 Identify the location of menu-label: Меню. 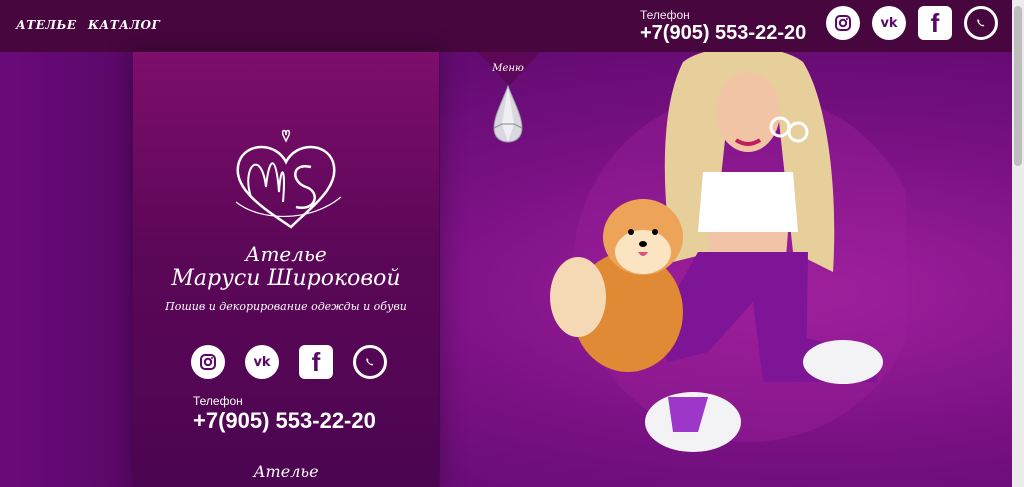
(508, 68).